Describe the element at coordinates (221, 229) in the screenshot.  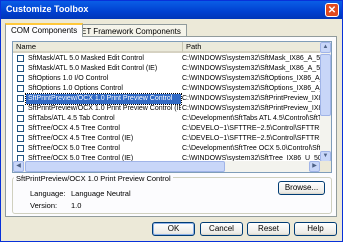
I see `cancel-button: Cancel` at that location.